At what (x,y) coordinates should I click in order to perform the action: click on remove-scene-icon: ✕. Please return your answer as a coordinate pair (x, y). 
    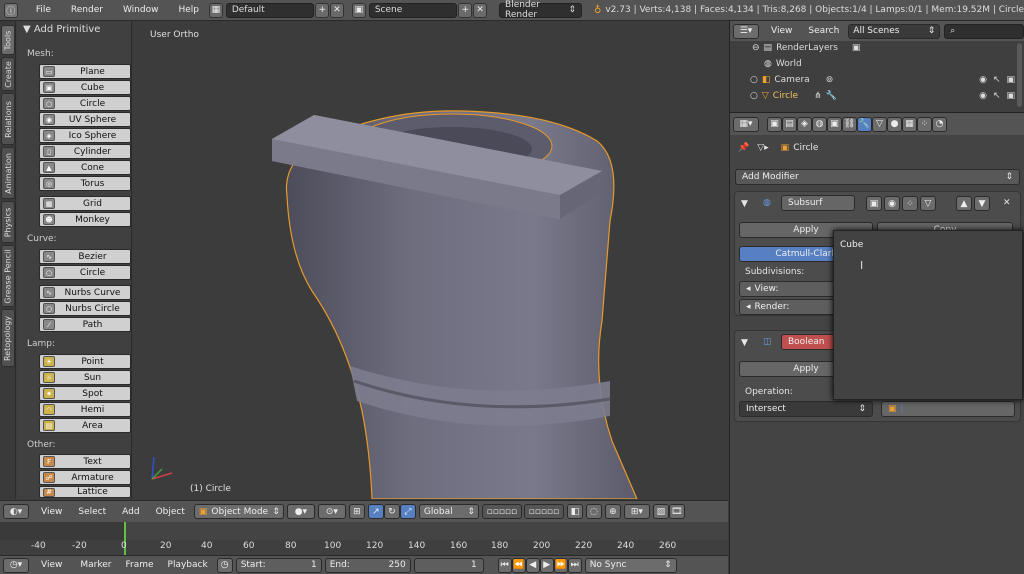
    Looking at the image, I should click on (480, 10).